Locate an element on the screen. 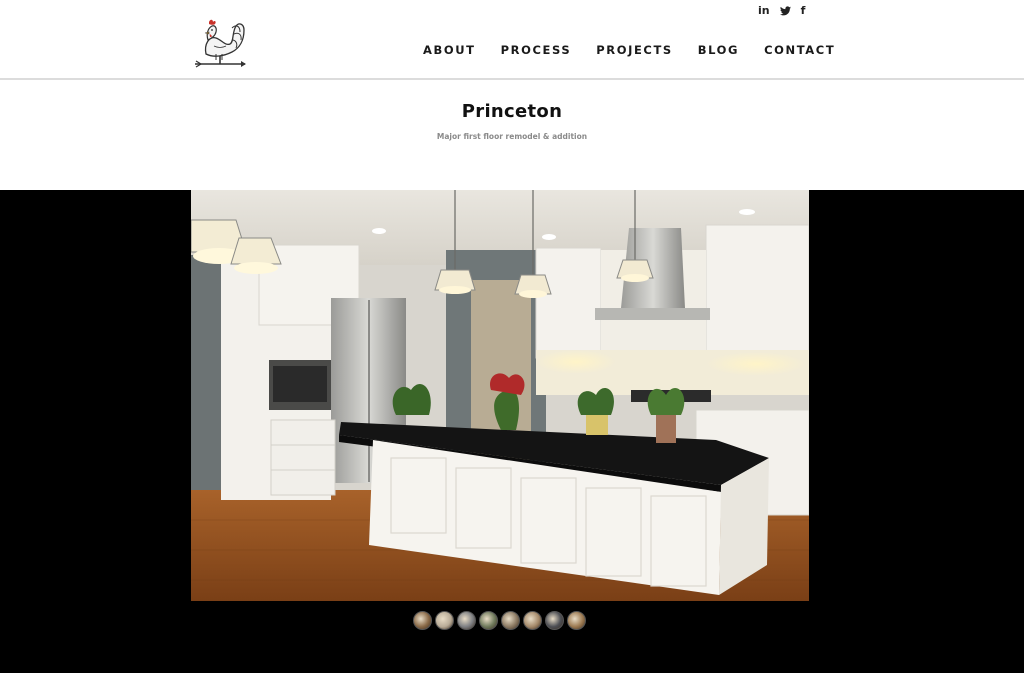  nav-projects: PROJECTS is located at coordinates (634, 50).